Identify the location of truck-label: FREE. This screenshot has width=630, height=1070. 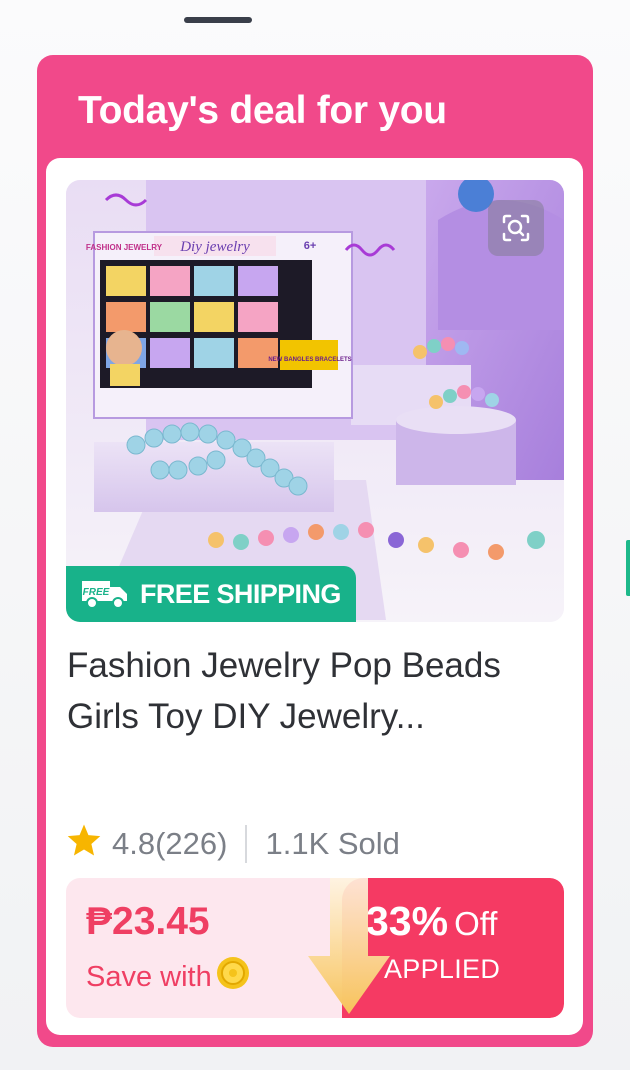
(96, 592).